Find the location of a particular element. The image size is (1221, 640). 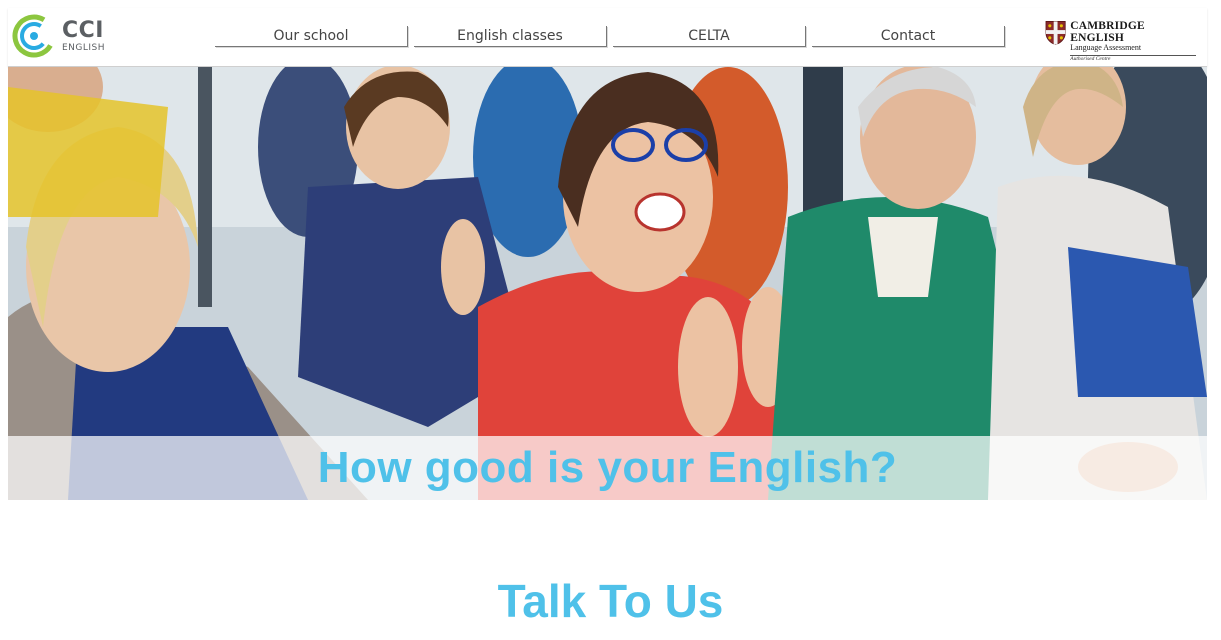

nav-english-classes: English classes is located at coordinates (510, 36).